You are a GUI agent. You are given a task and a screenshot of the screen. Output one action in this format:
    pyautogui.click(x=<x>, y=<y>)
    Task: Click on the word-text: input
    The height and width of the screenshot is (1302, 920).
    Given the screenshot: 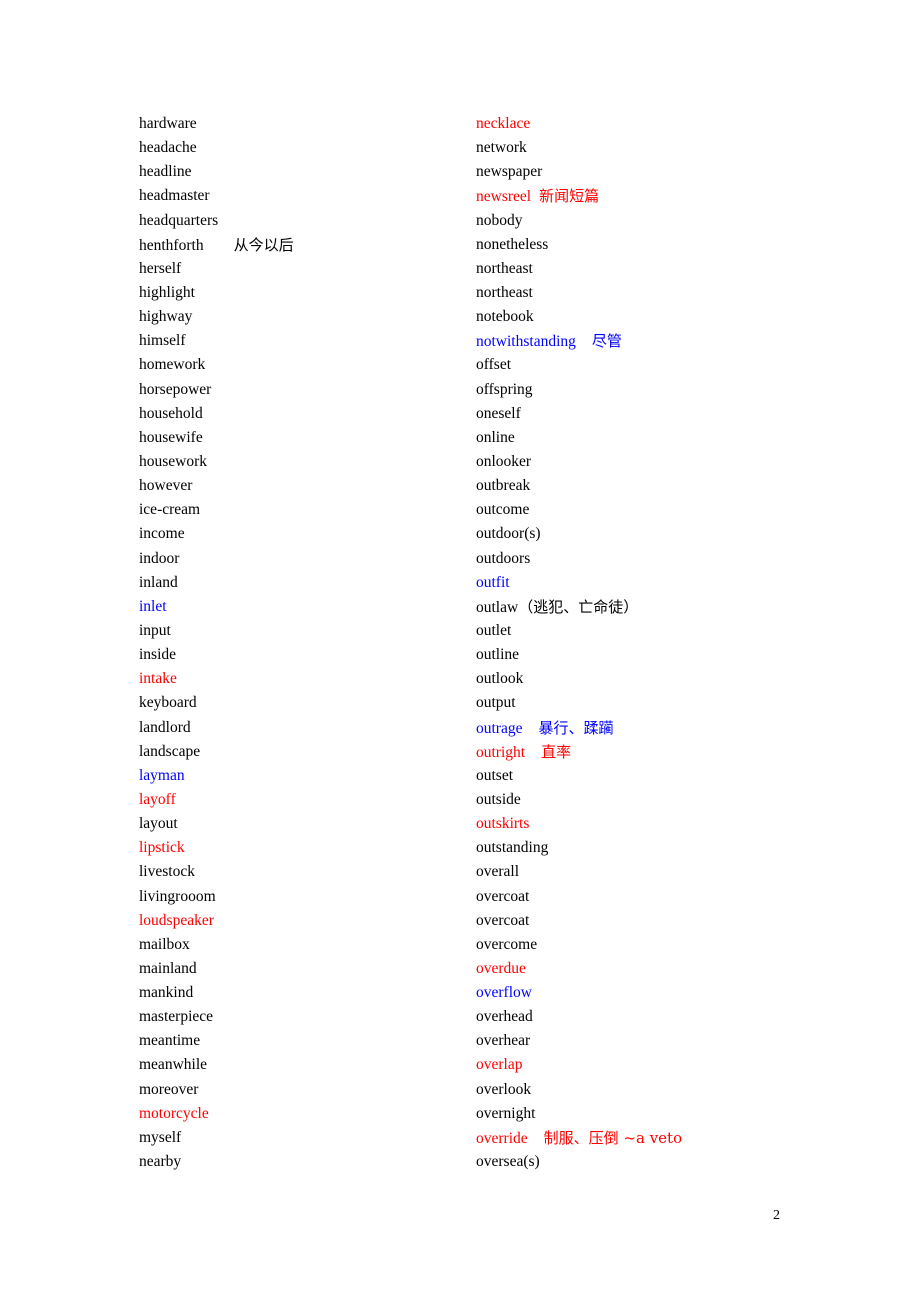 What is the action you would take?
    pyautogui.click(x=155, y=630)
    